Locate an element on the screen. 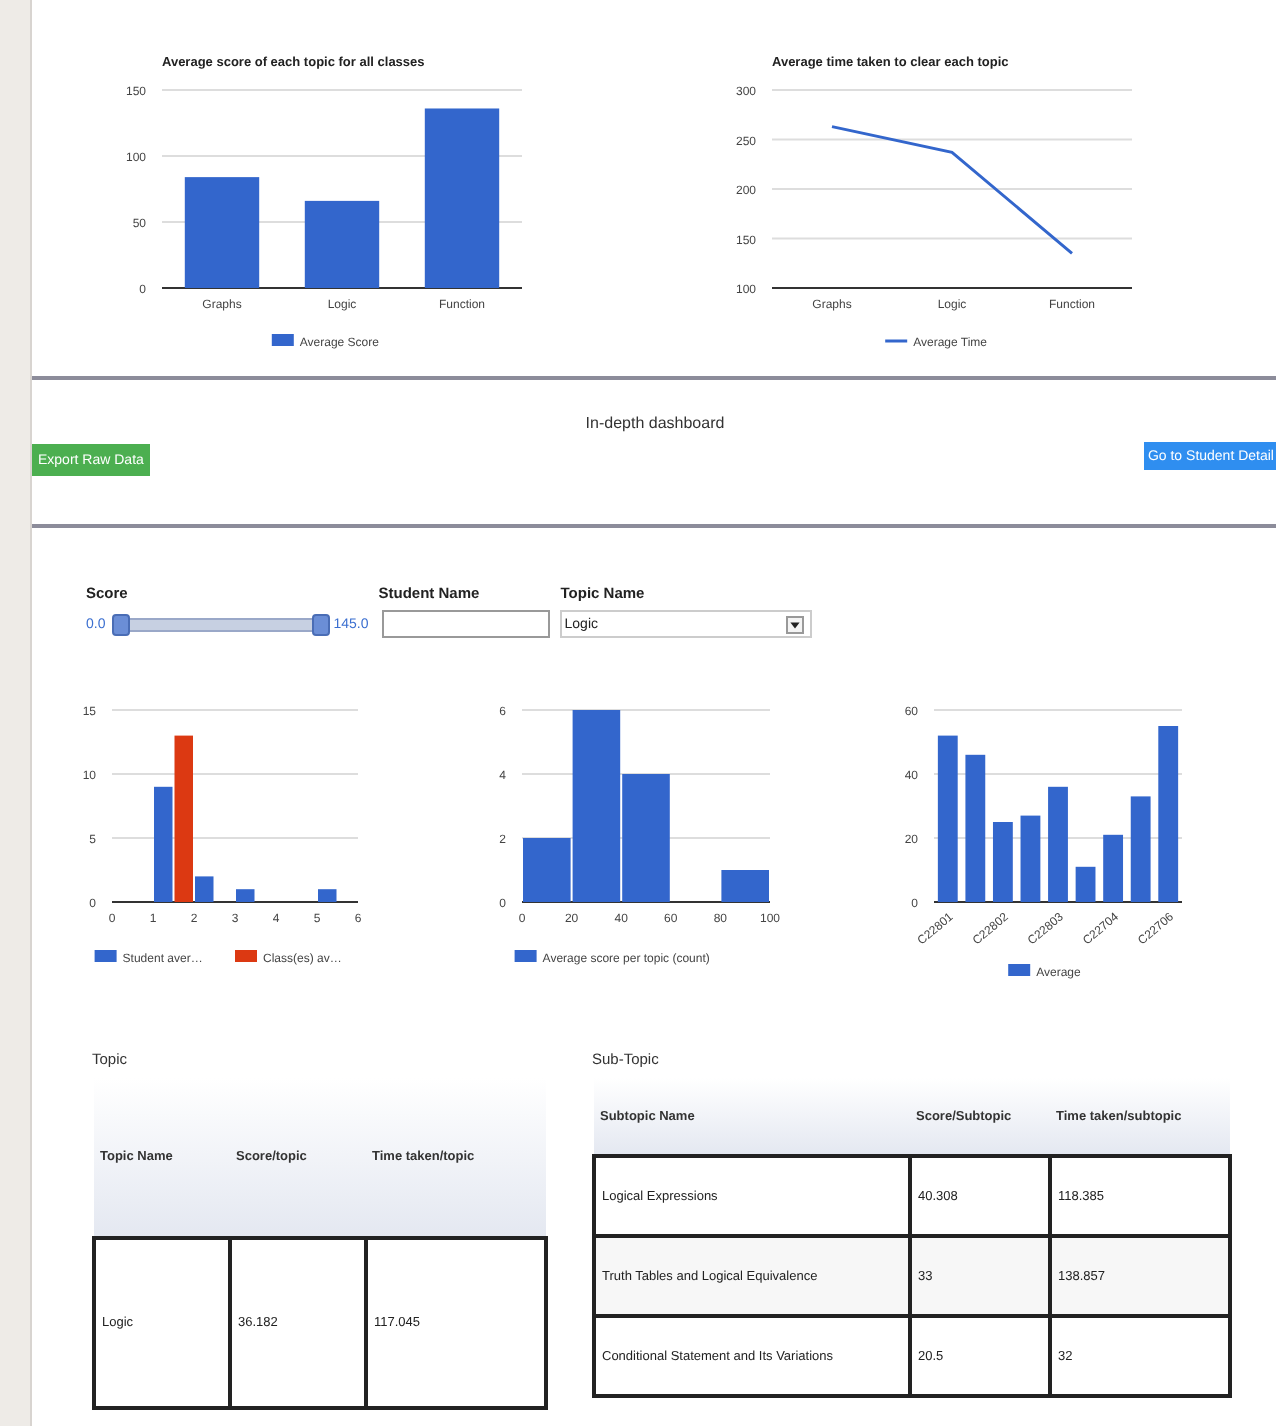 The image size is (1276, 1426). legend-line-swatch is located at coordinates (896, 341).